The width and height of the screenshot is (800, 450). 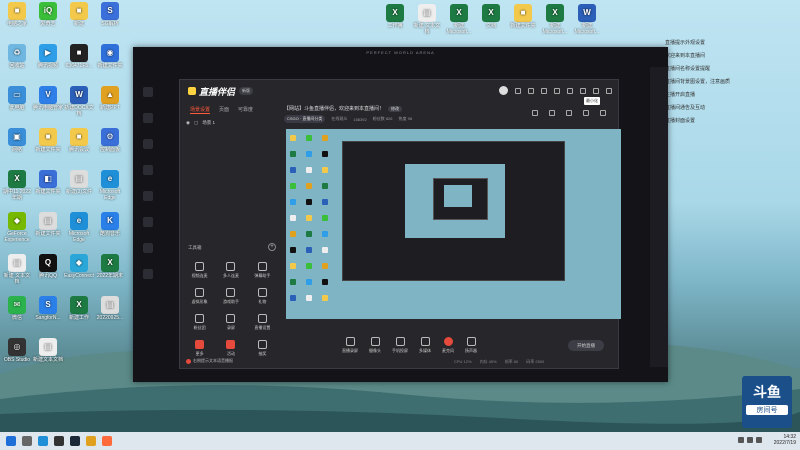 I want to click on room-title: 【网站】斗鱼直播伴侣，欢迎来到本直播间！, so click(x=334, y=108).